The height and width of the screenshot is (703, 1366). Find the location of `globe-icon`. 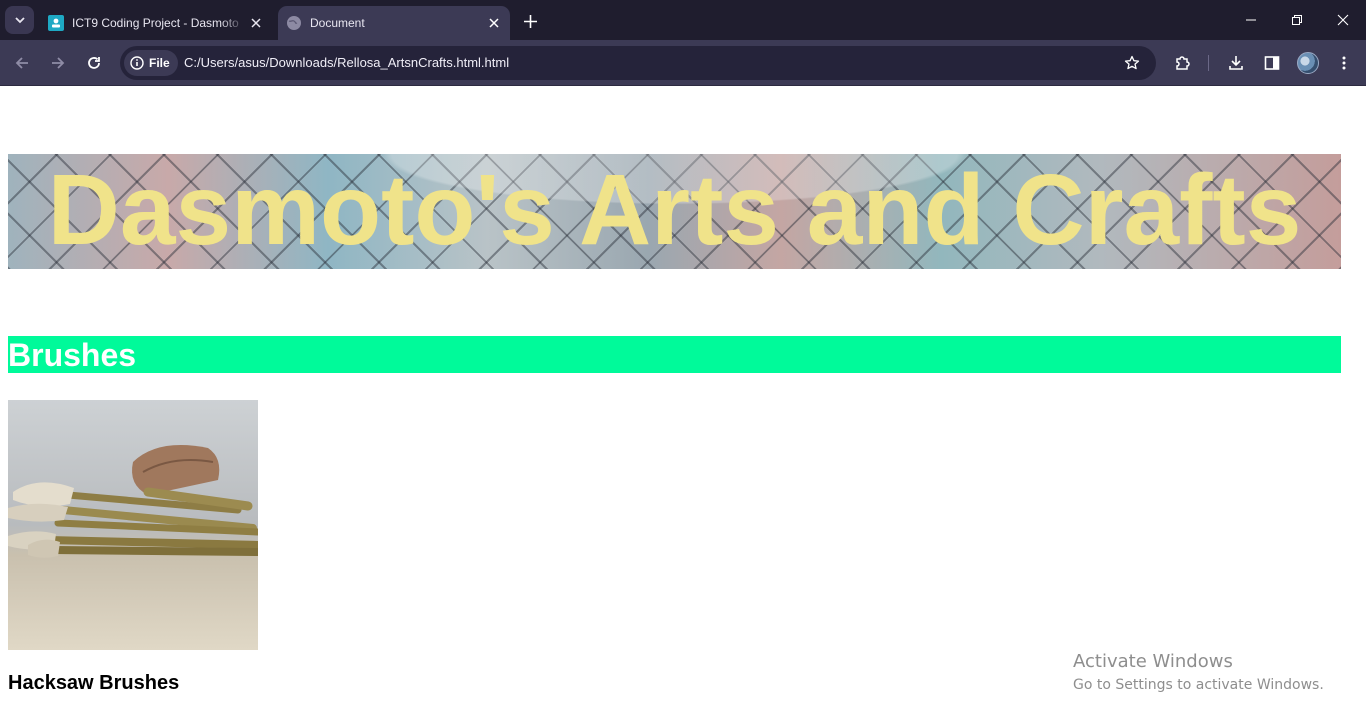

globe-icon is located at coordinates (294, 23).